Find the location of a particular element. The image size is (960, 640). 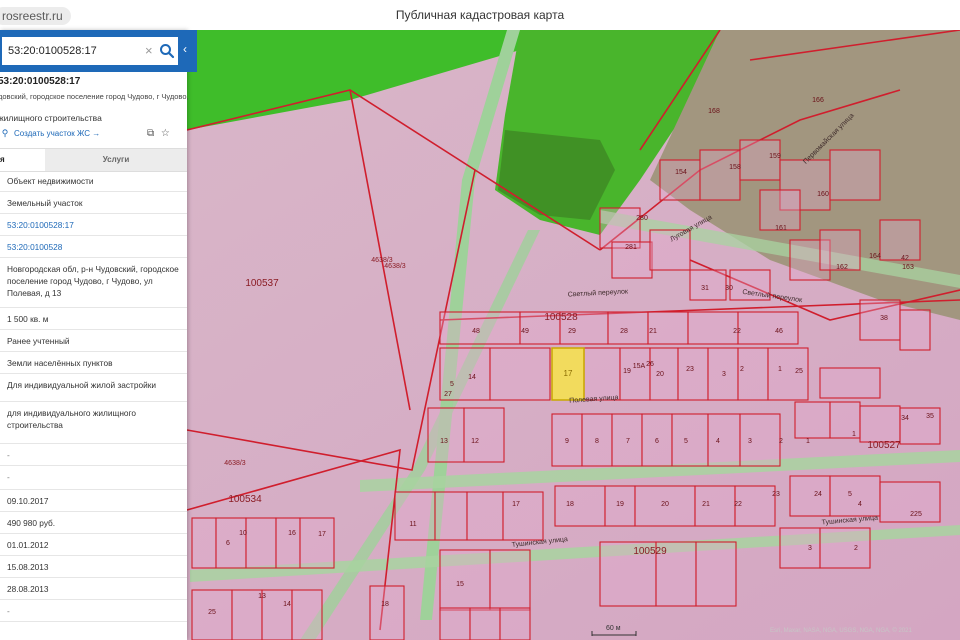

parcel-number-label: 25 is located at coordinates (799, 371).